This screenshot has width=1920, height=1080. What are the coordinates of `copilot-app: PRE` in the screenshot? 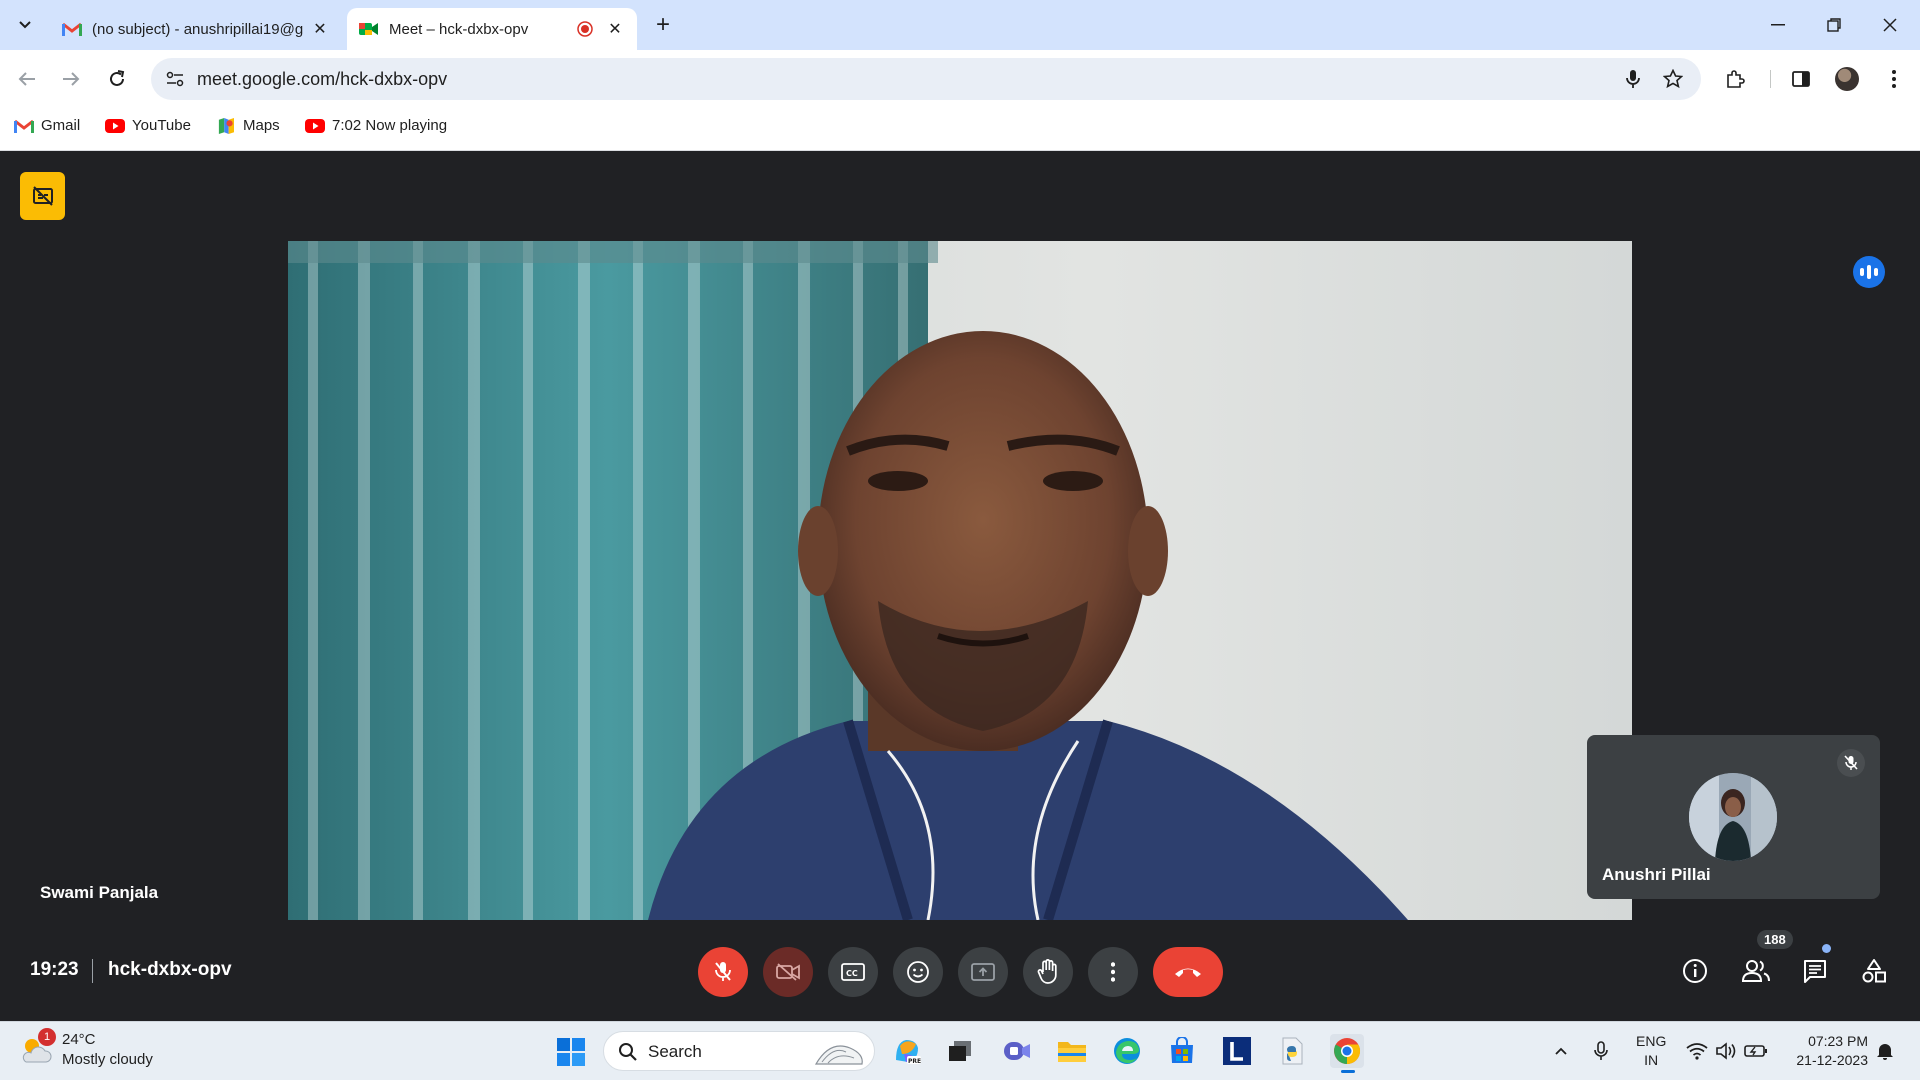 It's located at (907, 1051).